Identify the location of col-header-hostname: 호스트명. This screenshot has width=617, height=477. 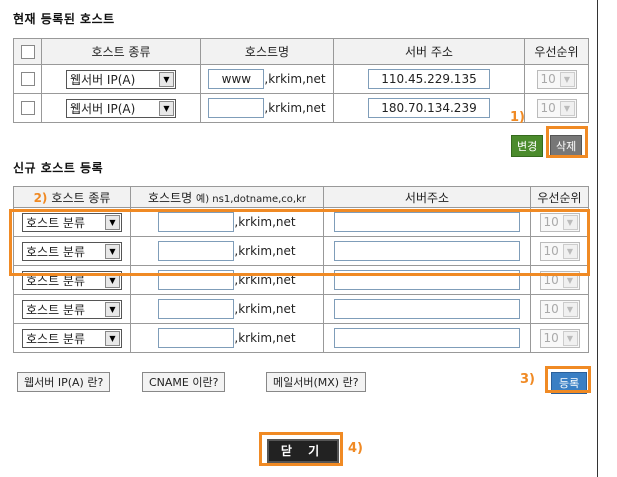
(267, 51).